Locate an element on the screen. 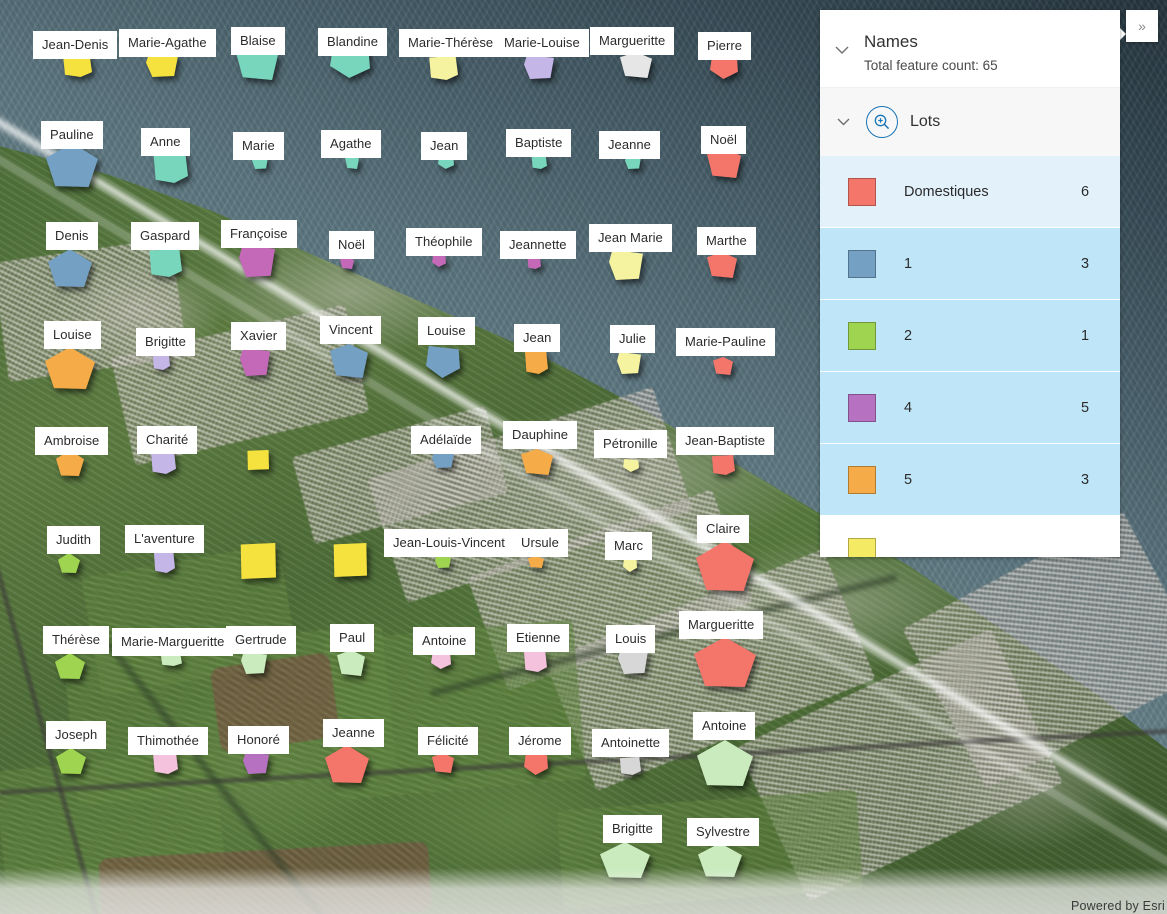  map-label: Marie-Louise is located at coordinates (542, 43).